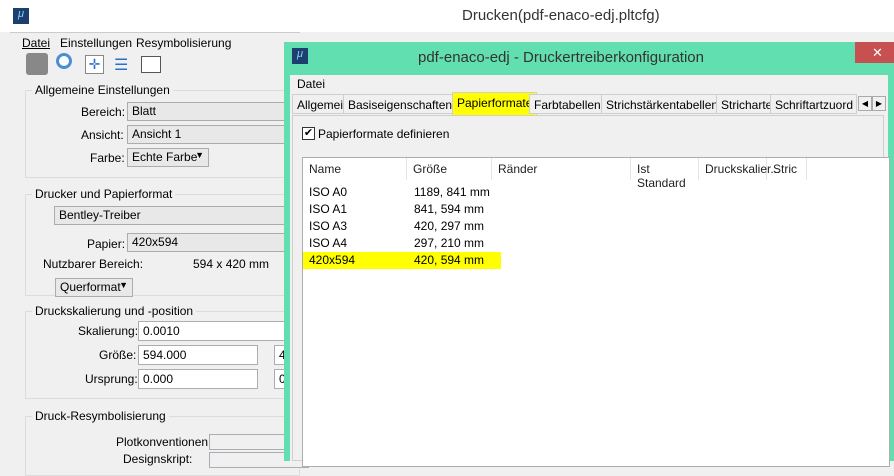  I want to click on column-header-name: Name, so click(355, 169).